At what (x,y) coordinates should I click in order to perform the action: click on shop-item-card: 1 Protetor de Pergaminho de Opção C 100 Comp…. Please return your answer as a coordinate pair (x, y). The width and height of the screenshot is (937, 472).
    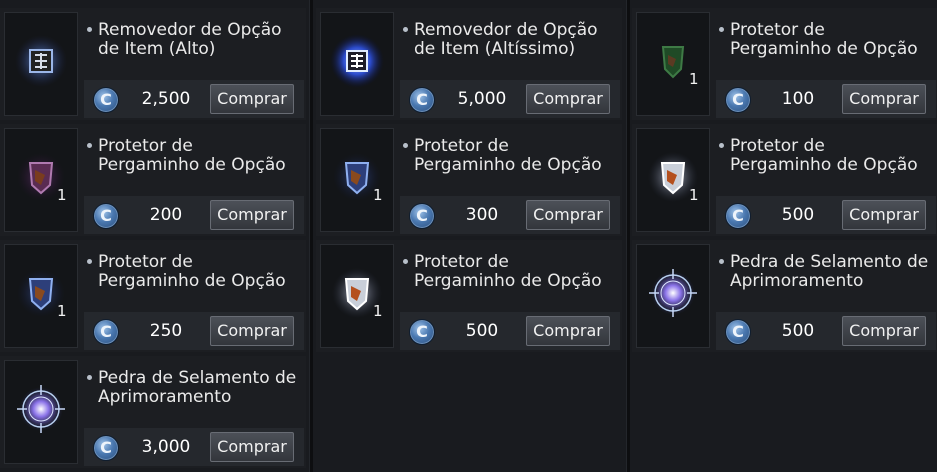
    Looking at the image, I should click on (784, 64).